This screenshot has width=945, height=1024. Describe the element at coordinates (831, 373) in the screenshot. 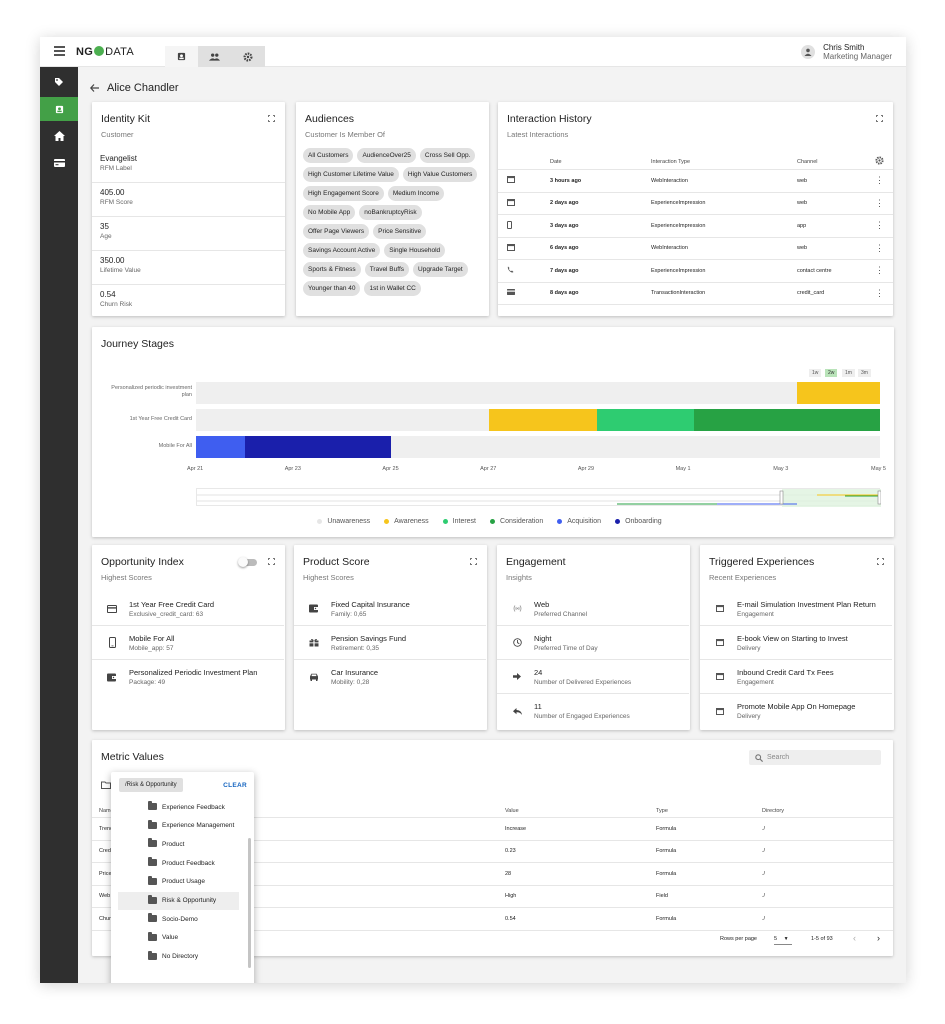

I see `zoom-2w: 2w` at that location.